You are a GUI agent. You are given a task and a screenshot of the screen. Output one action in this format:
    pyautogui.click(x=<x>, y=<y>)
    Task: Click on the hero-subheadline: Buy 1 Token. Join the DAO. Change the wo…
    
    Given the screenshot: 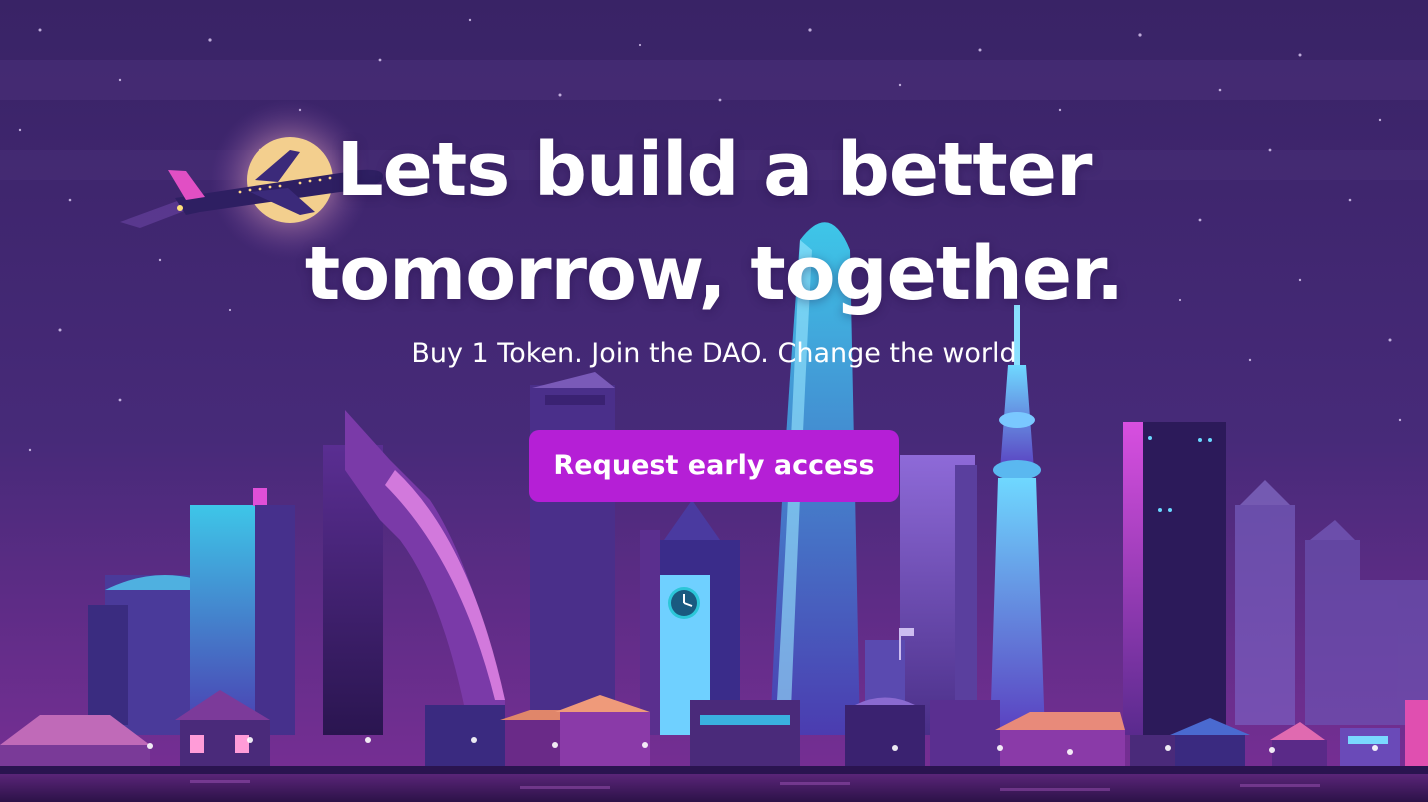 What is the action you would take?
    pyautogui.click(x=714, y=353)
    